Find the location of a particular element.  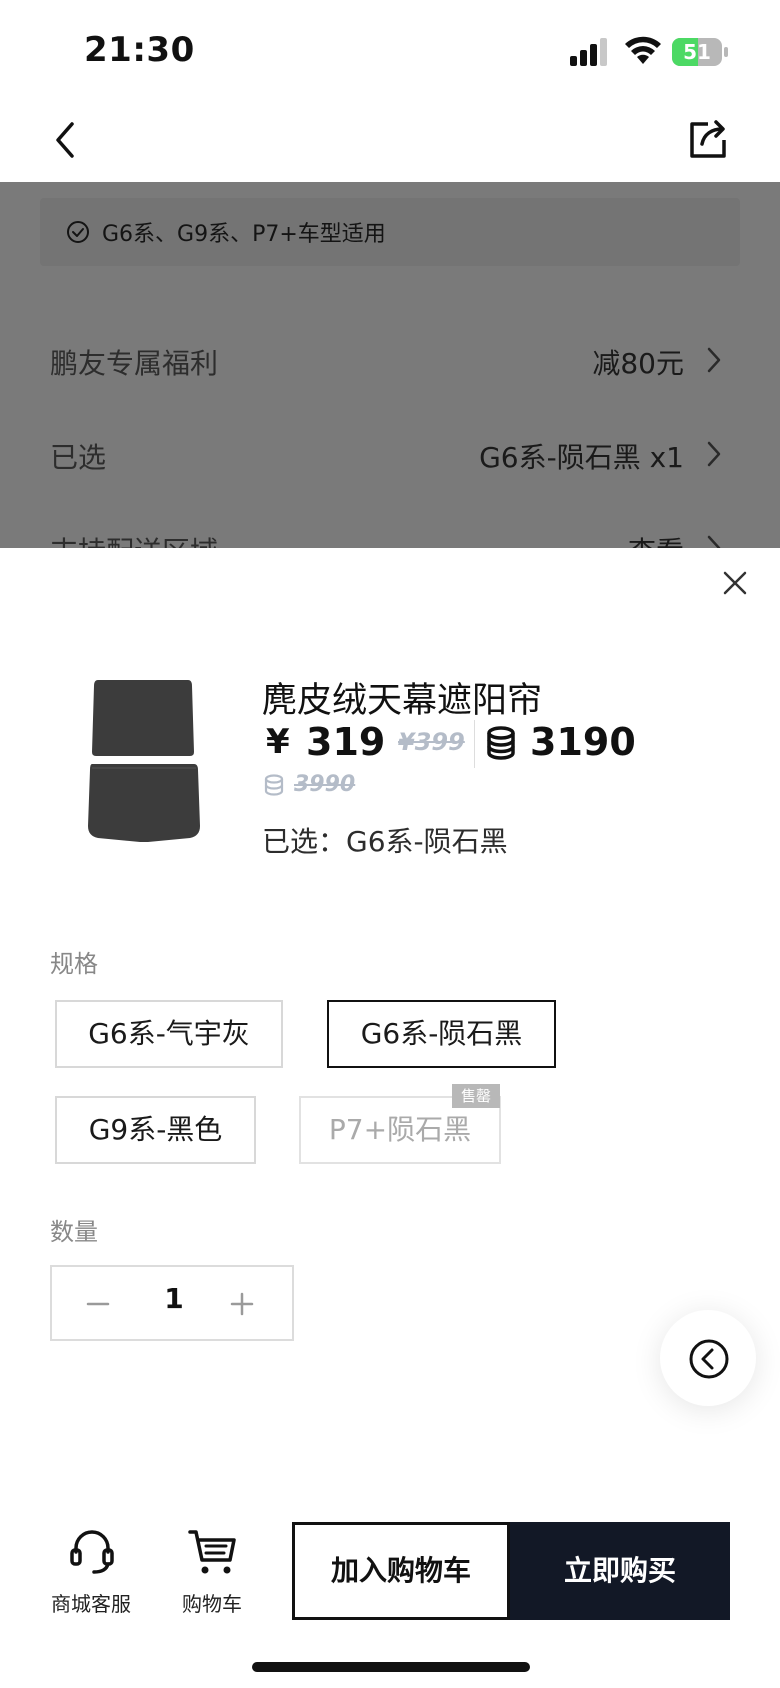

row-label-delivery: 支持配送区域 is located at coordinates (134, 539).